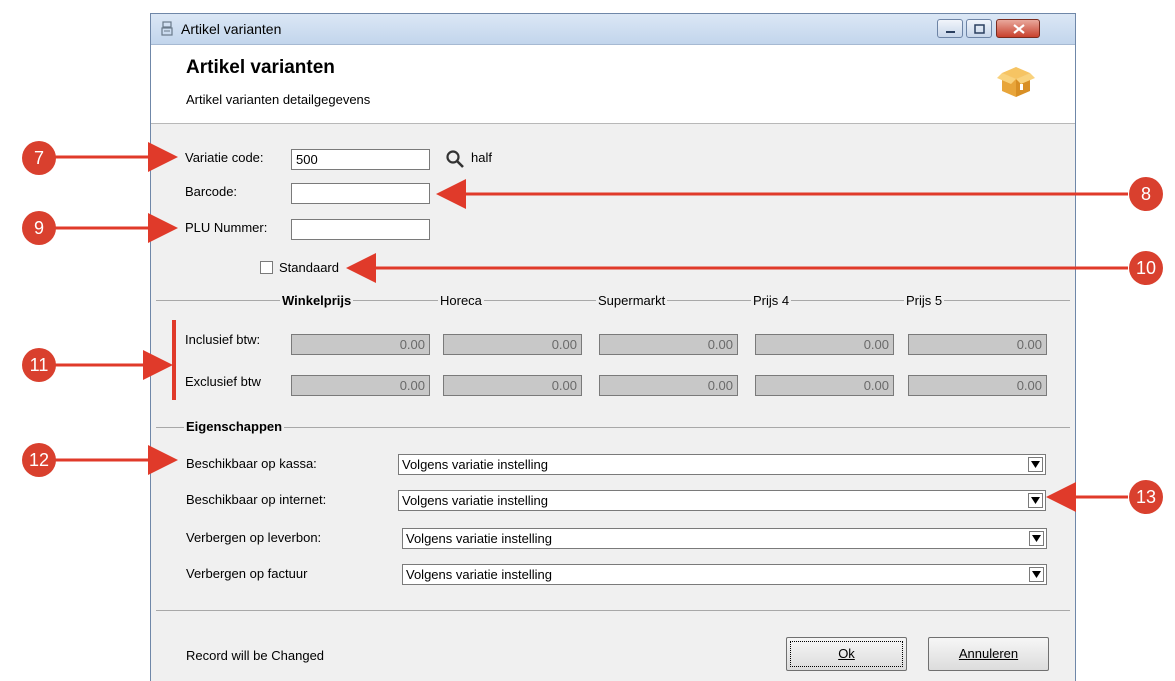 The image size is (1175, 681). What do you see at coordinates (39, 228) in the screenshot?
I see `annotation-badge-9: 9` at bounding box center [39, 228].